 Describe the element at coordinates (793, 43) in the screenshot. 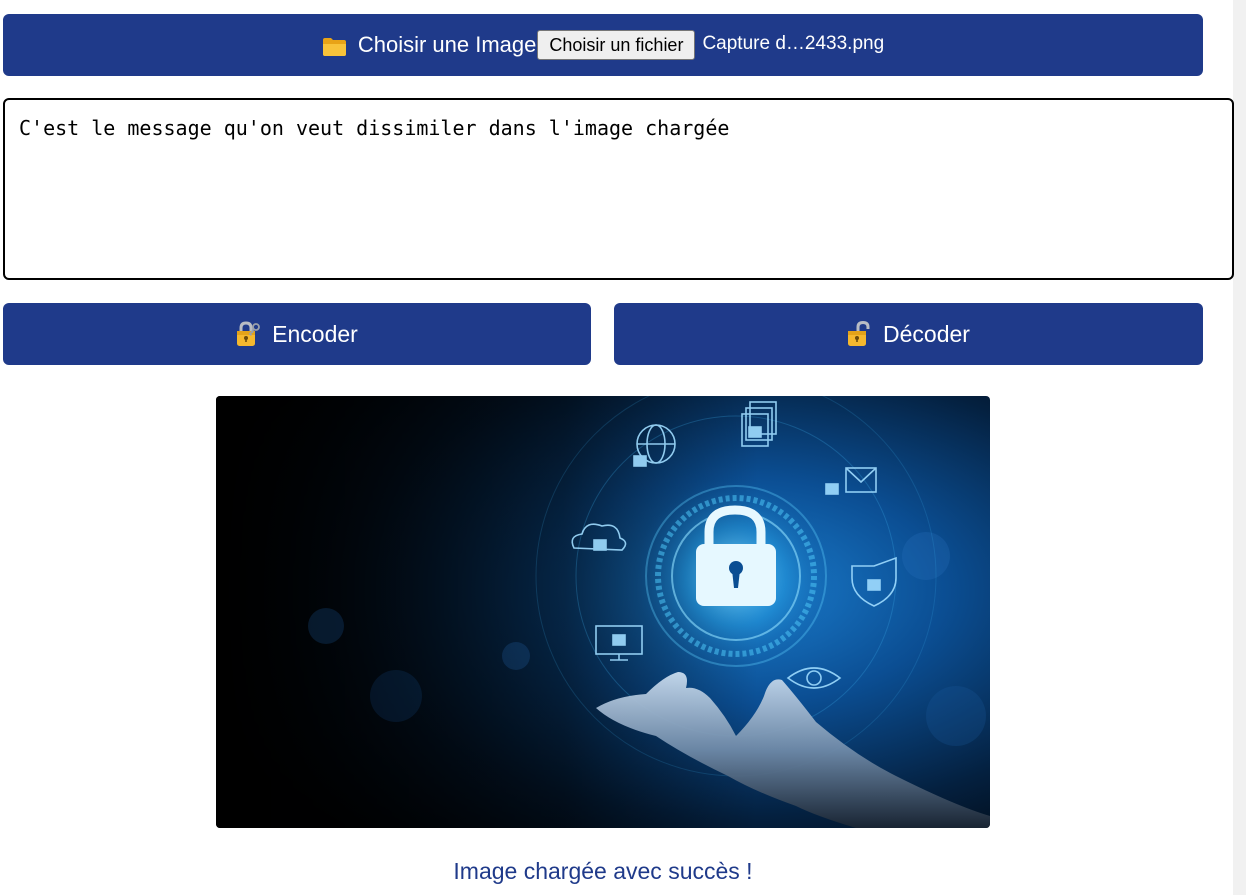

I see `selected-file-name: Capture d…2433.png` at that location.